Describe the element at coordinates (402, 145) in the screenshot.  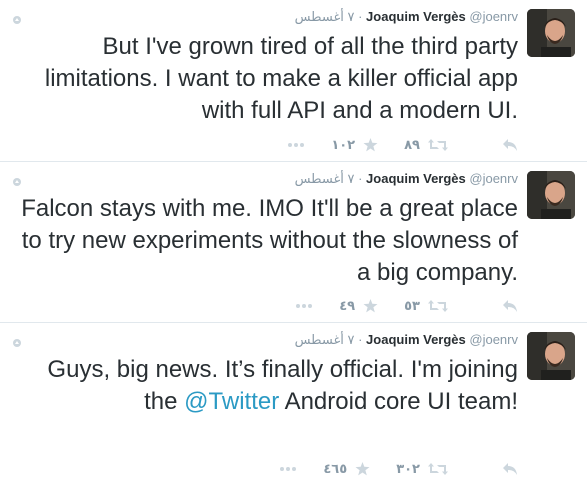
I see `tweet-actions: ٨٩ ١٠٢` at that location.